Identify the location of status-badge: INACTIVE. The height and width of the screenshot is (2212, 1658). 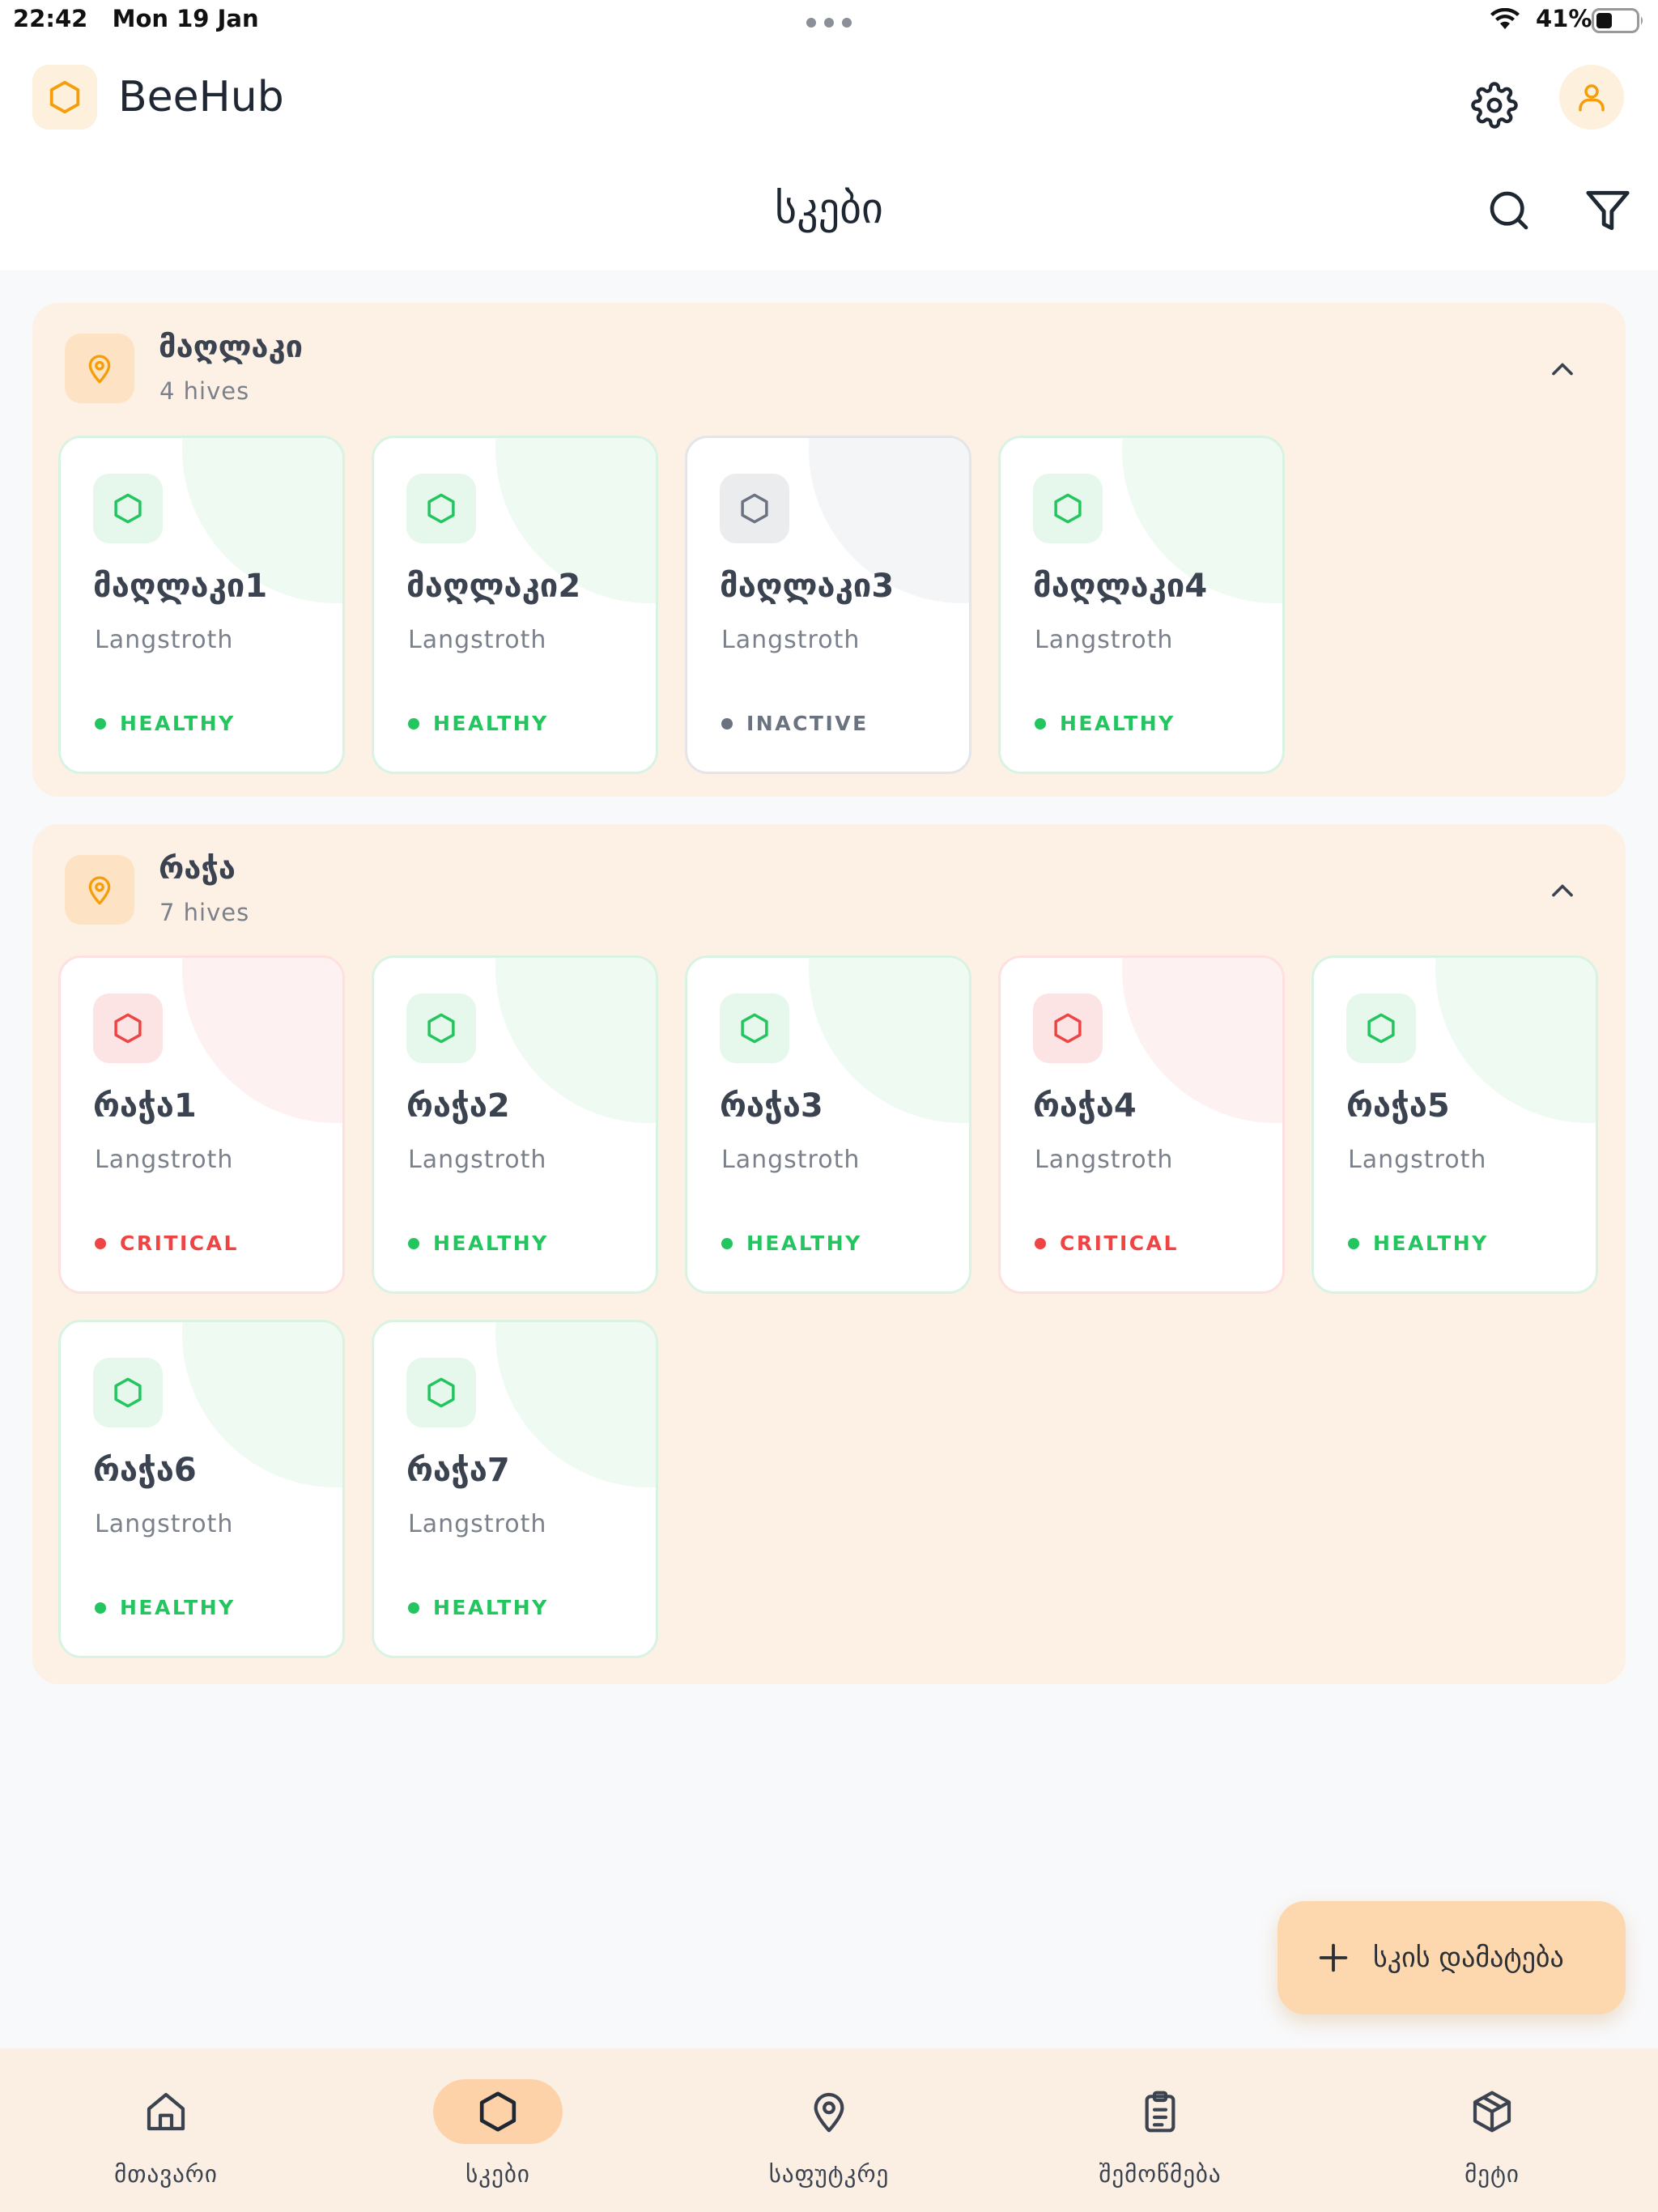
(795, 724).